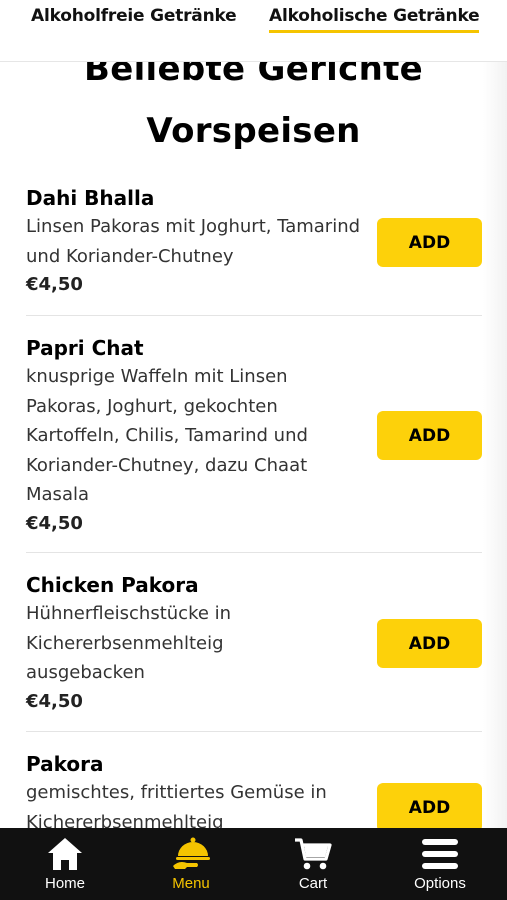 This screenshot has height=900, width=507. Describe the element at coordinates (495, 445) in the screenshot. I see `scroll-edge-shadow` at that location.